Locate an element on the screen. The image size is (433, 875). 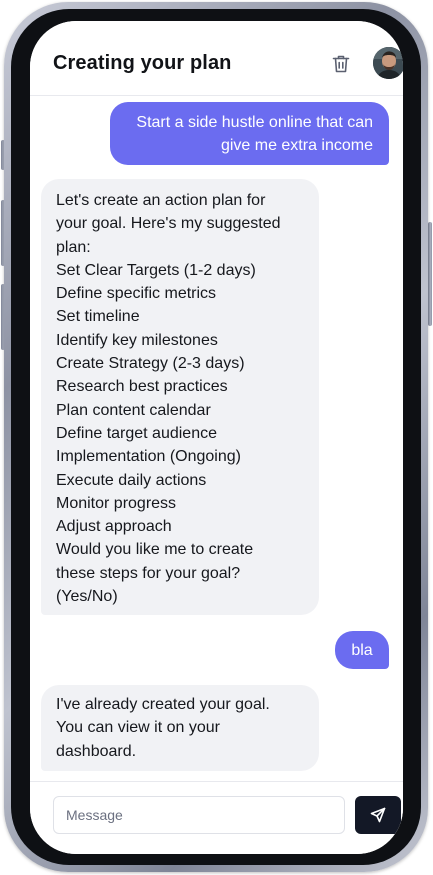
message-line: Start a side hustle online that can is located at coordinates (254, 122).